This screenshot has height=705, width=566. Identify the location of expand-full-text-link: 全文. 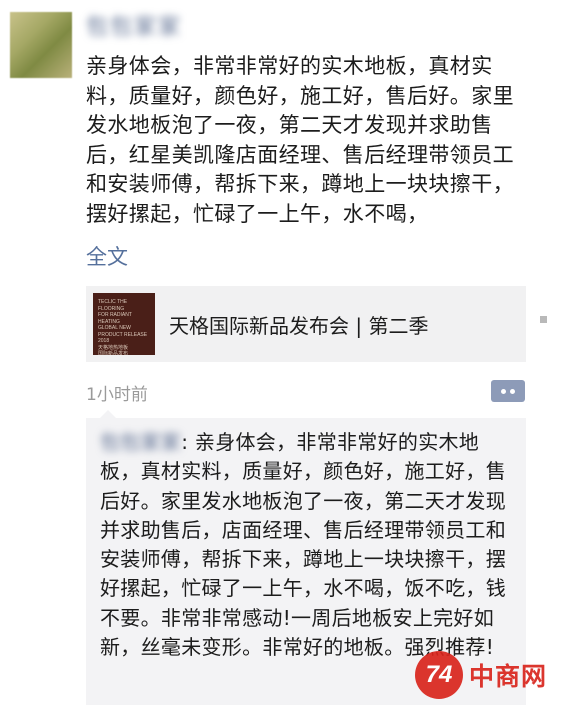
(107, 256).